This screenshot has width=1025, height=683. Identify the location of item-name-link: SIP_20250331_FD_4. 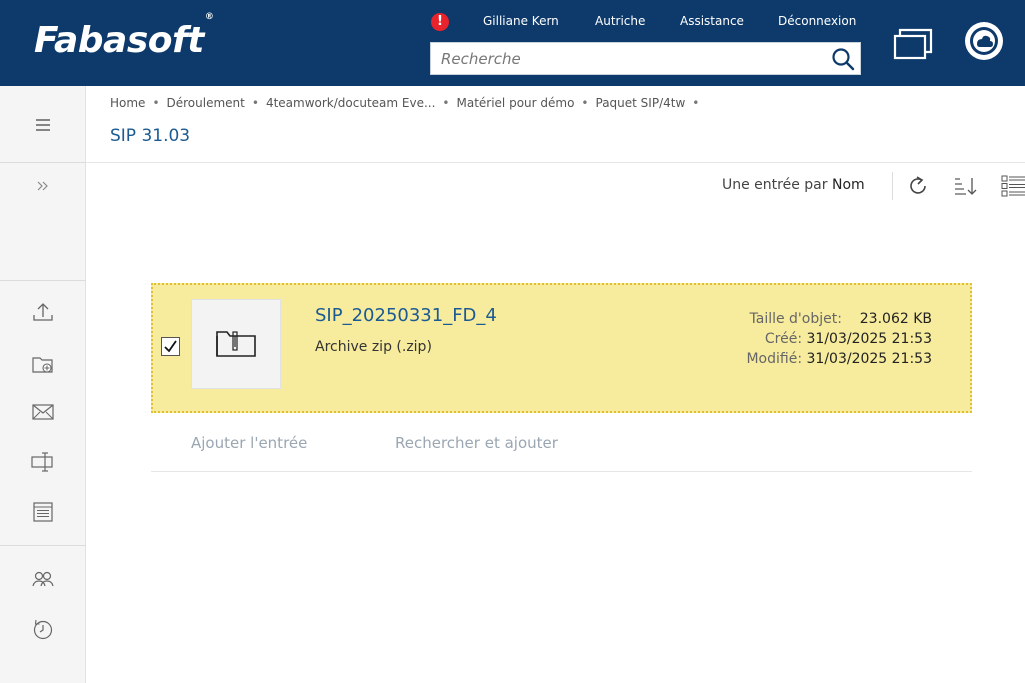
(406, 315).